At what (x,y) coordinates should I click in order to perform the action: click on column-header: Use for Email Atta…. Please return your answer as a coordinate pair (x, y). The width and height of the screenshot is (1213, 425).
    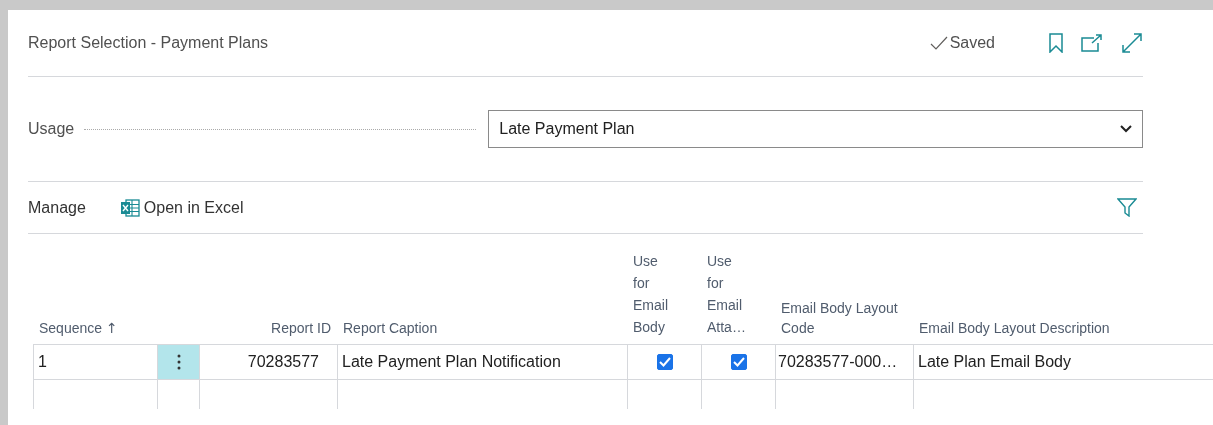
    Looking at the image, I should click on (725, 294).